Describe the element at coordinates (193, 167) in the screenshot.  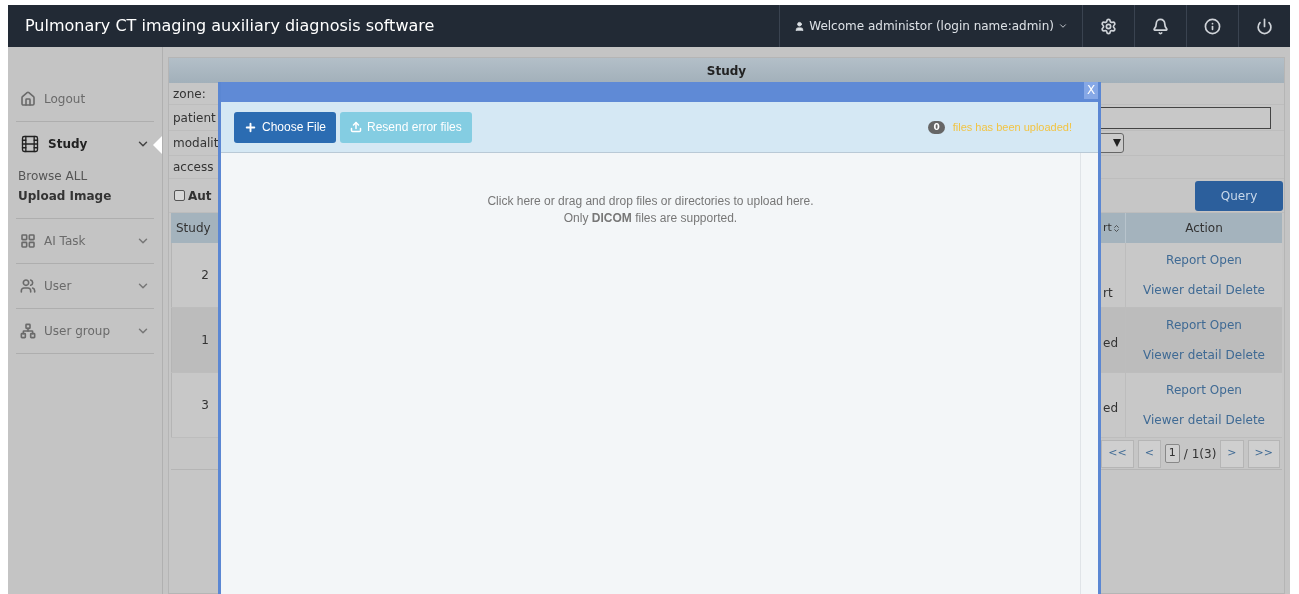
I see `form-label: access` at that location.